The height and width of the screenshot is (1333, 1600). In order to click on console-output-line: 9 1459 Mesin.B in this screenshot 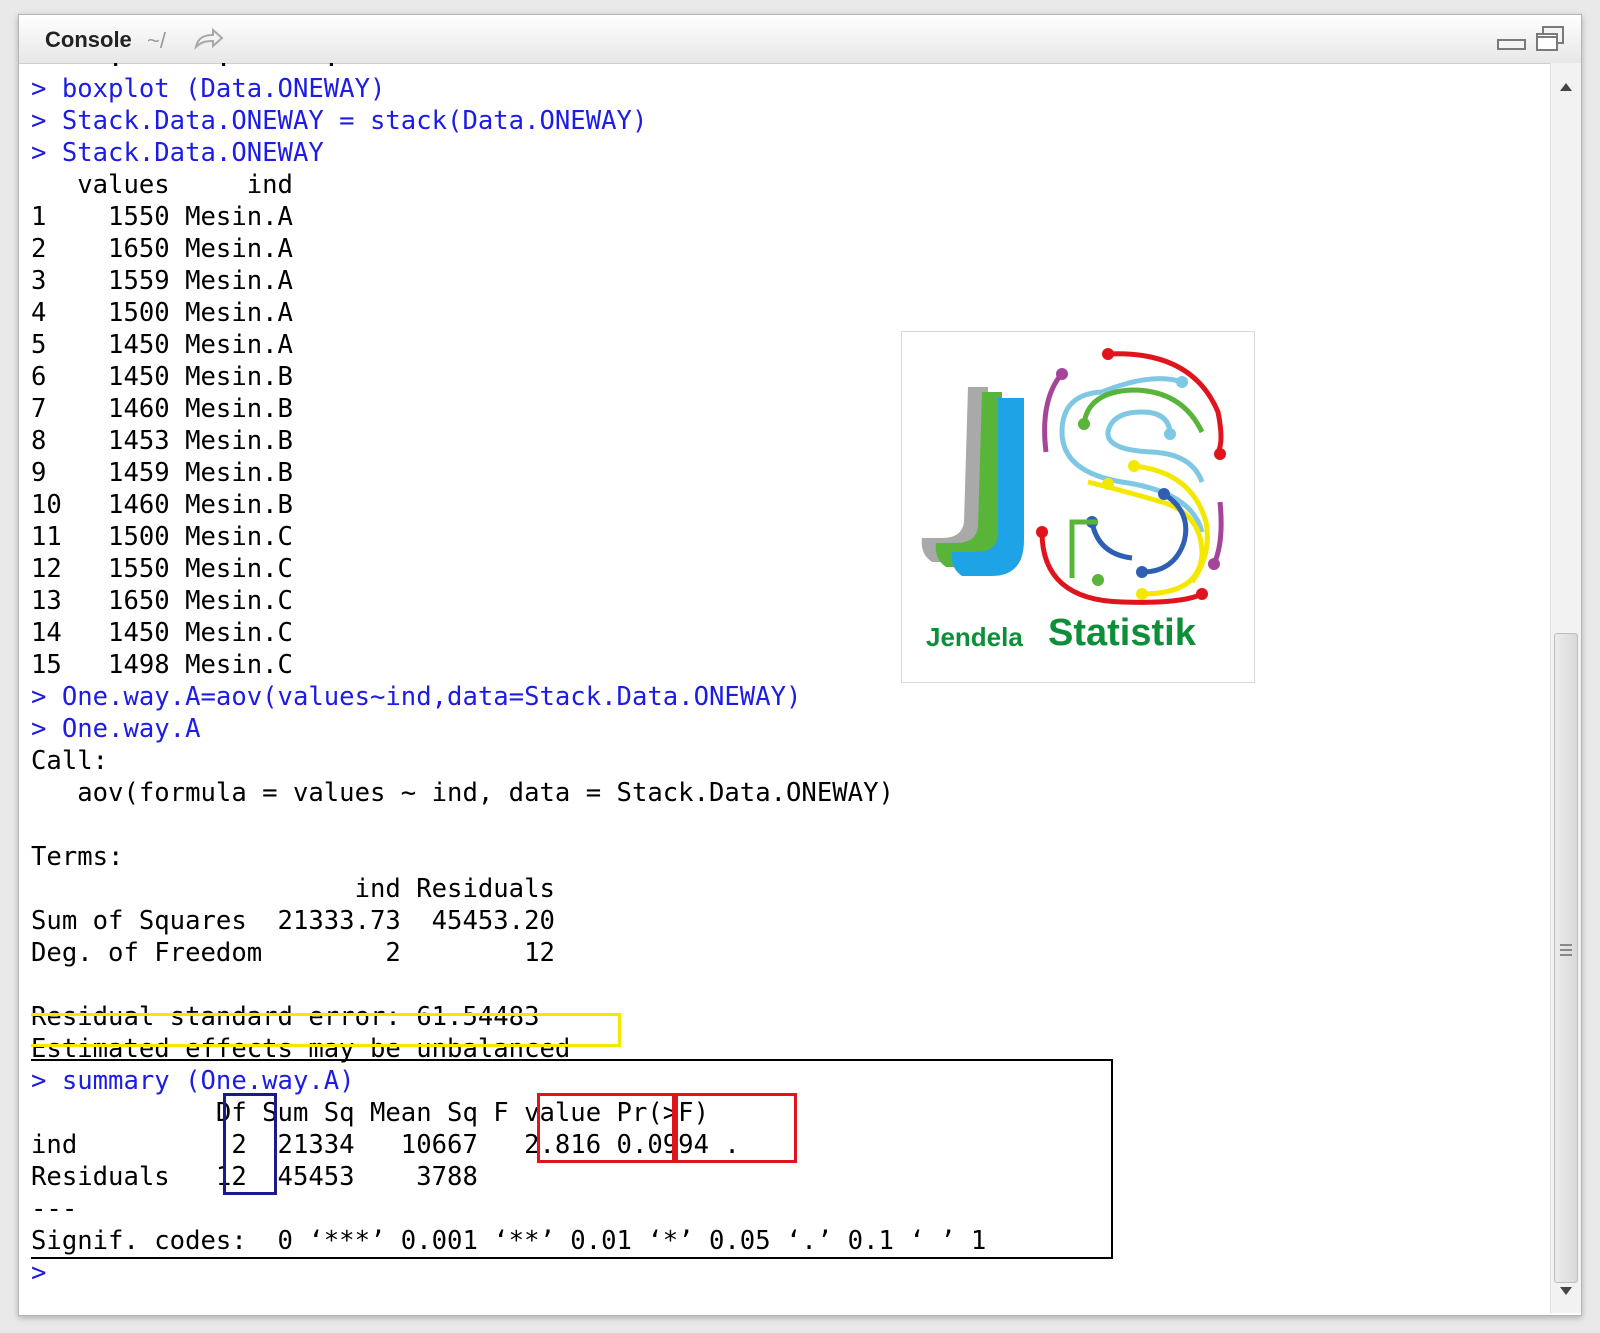, I will do `click(162, 473)`.